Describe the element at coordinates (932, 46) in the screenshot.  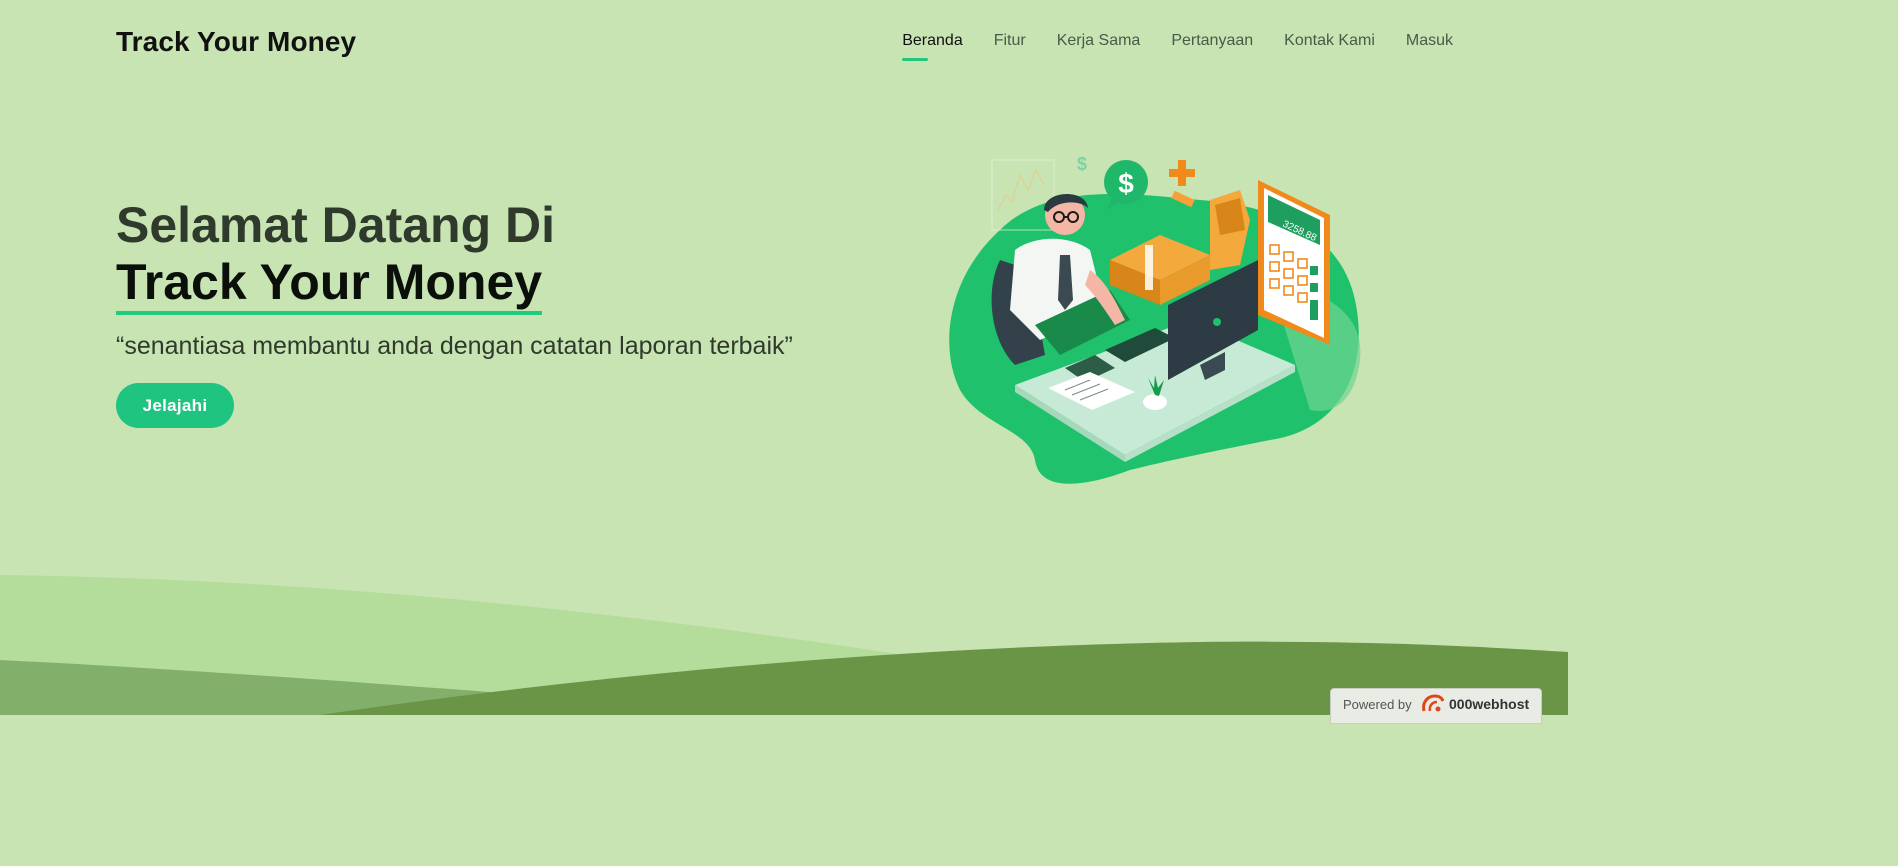
I see `nav-item-beranda: Beranda` at that location.